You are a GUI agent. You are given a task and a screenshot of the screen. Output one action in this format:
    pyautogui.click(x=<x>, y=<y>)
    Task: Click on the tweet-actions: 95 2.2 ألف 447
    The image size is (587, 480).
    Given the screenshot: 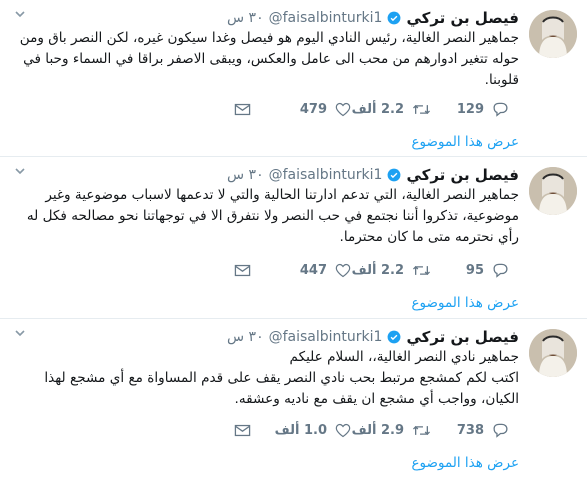 What is the action you would take?
    pyautogui.click(x=359, y=270)
    